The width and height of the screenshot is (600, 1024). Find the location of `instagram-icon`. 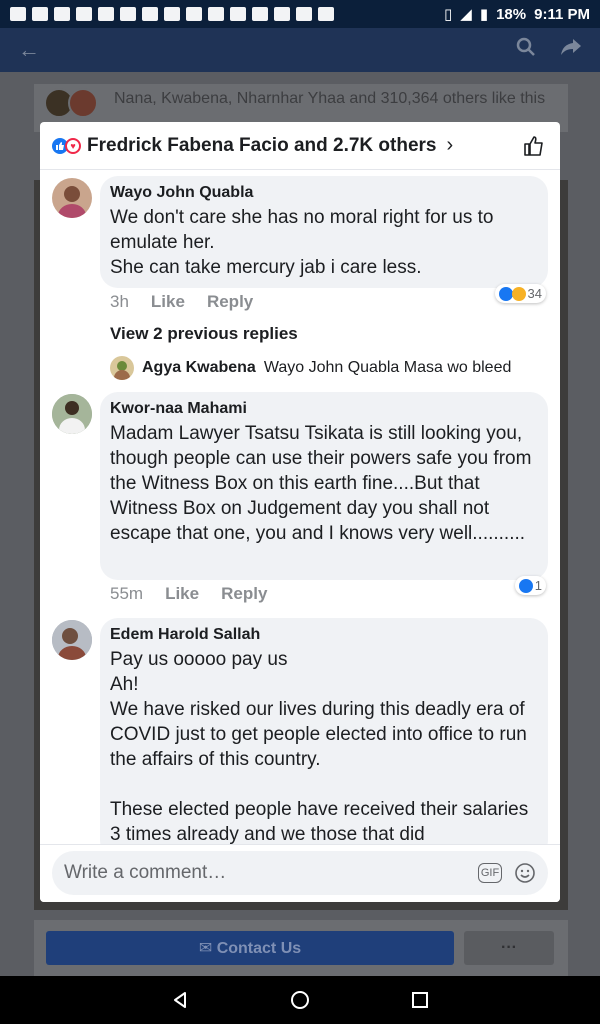

instagram-icon is located at coordinates (326, 14).